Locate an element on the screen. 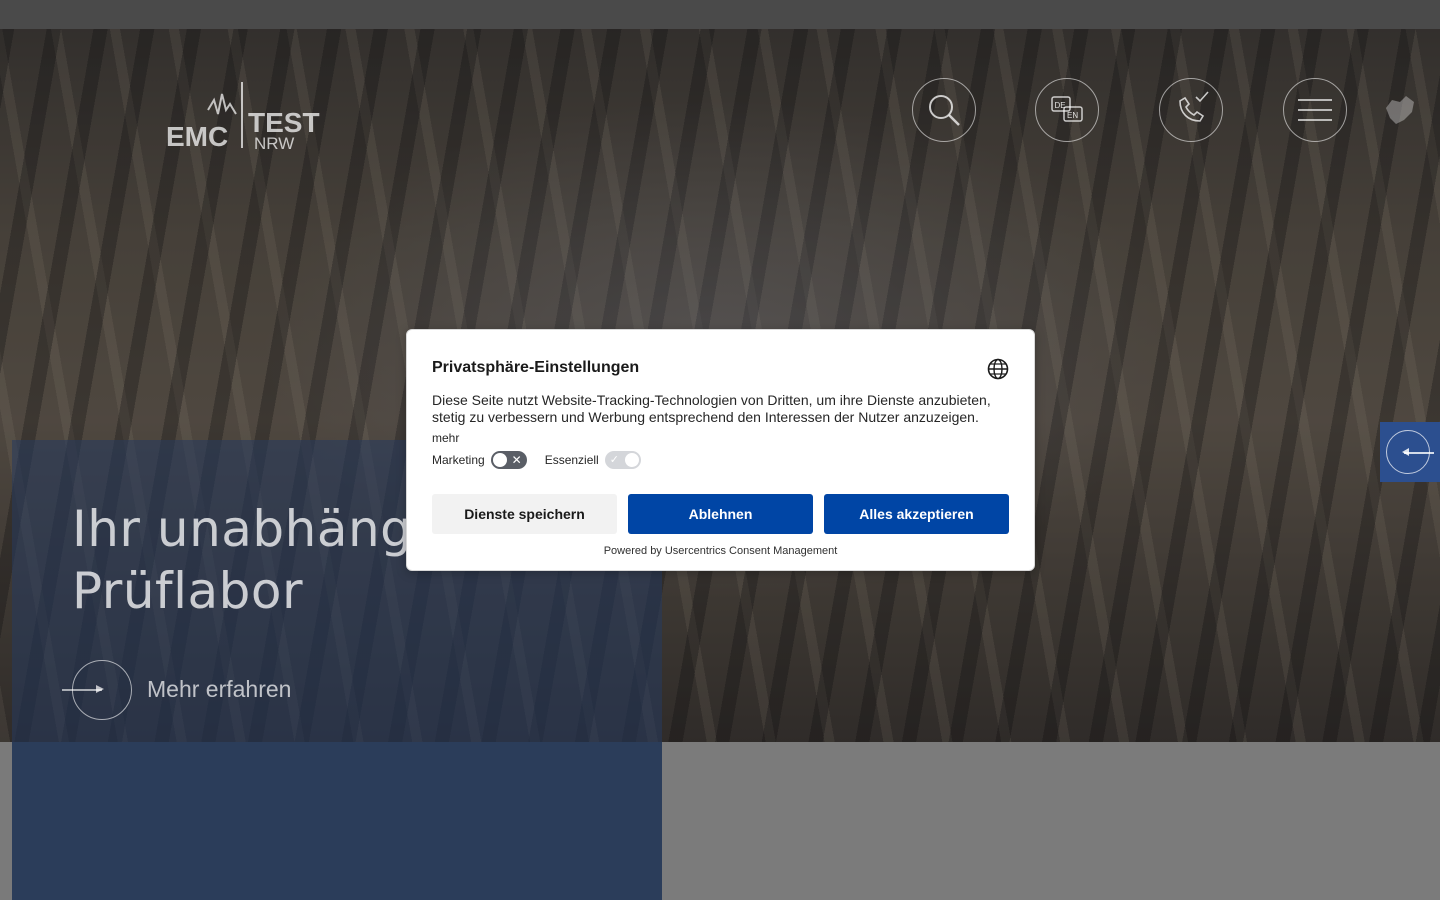 Image resolution: width=1440 pixels, height=900 pixels. toggle-label-essential: Essenziell is located at coordinates (571, 460).